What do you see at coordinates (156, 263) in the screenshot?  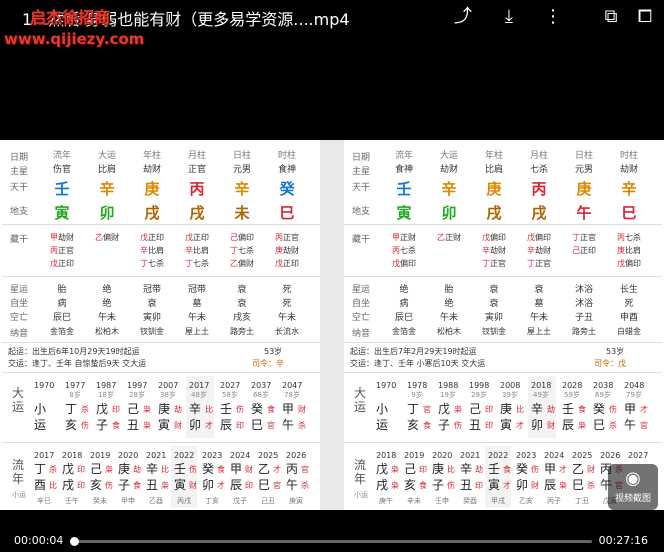 I see `hidden-stem-god: 七杀` at bounding box center [156, 263].